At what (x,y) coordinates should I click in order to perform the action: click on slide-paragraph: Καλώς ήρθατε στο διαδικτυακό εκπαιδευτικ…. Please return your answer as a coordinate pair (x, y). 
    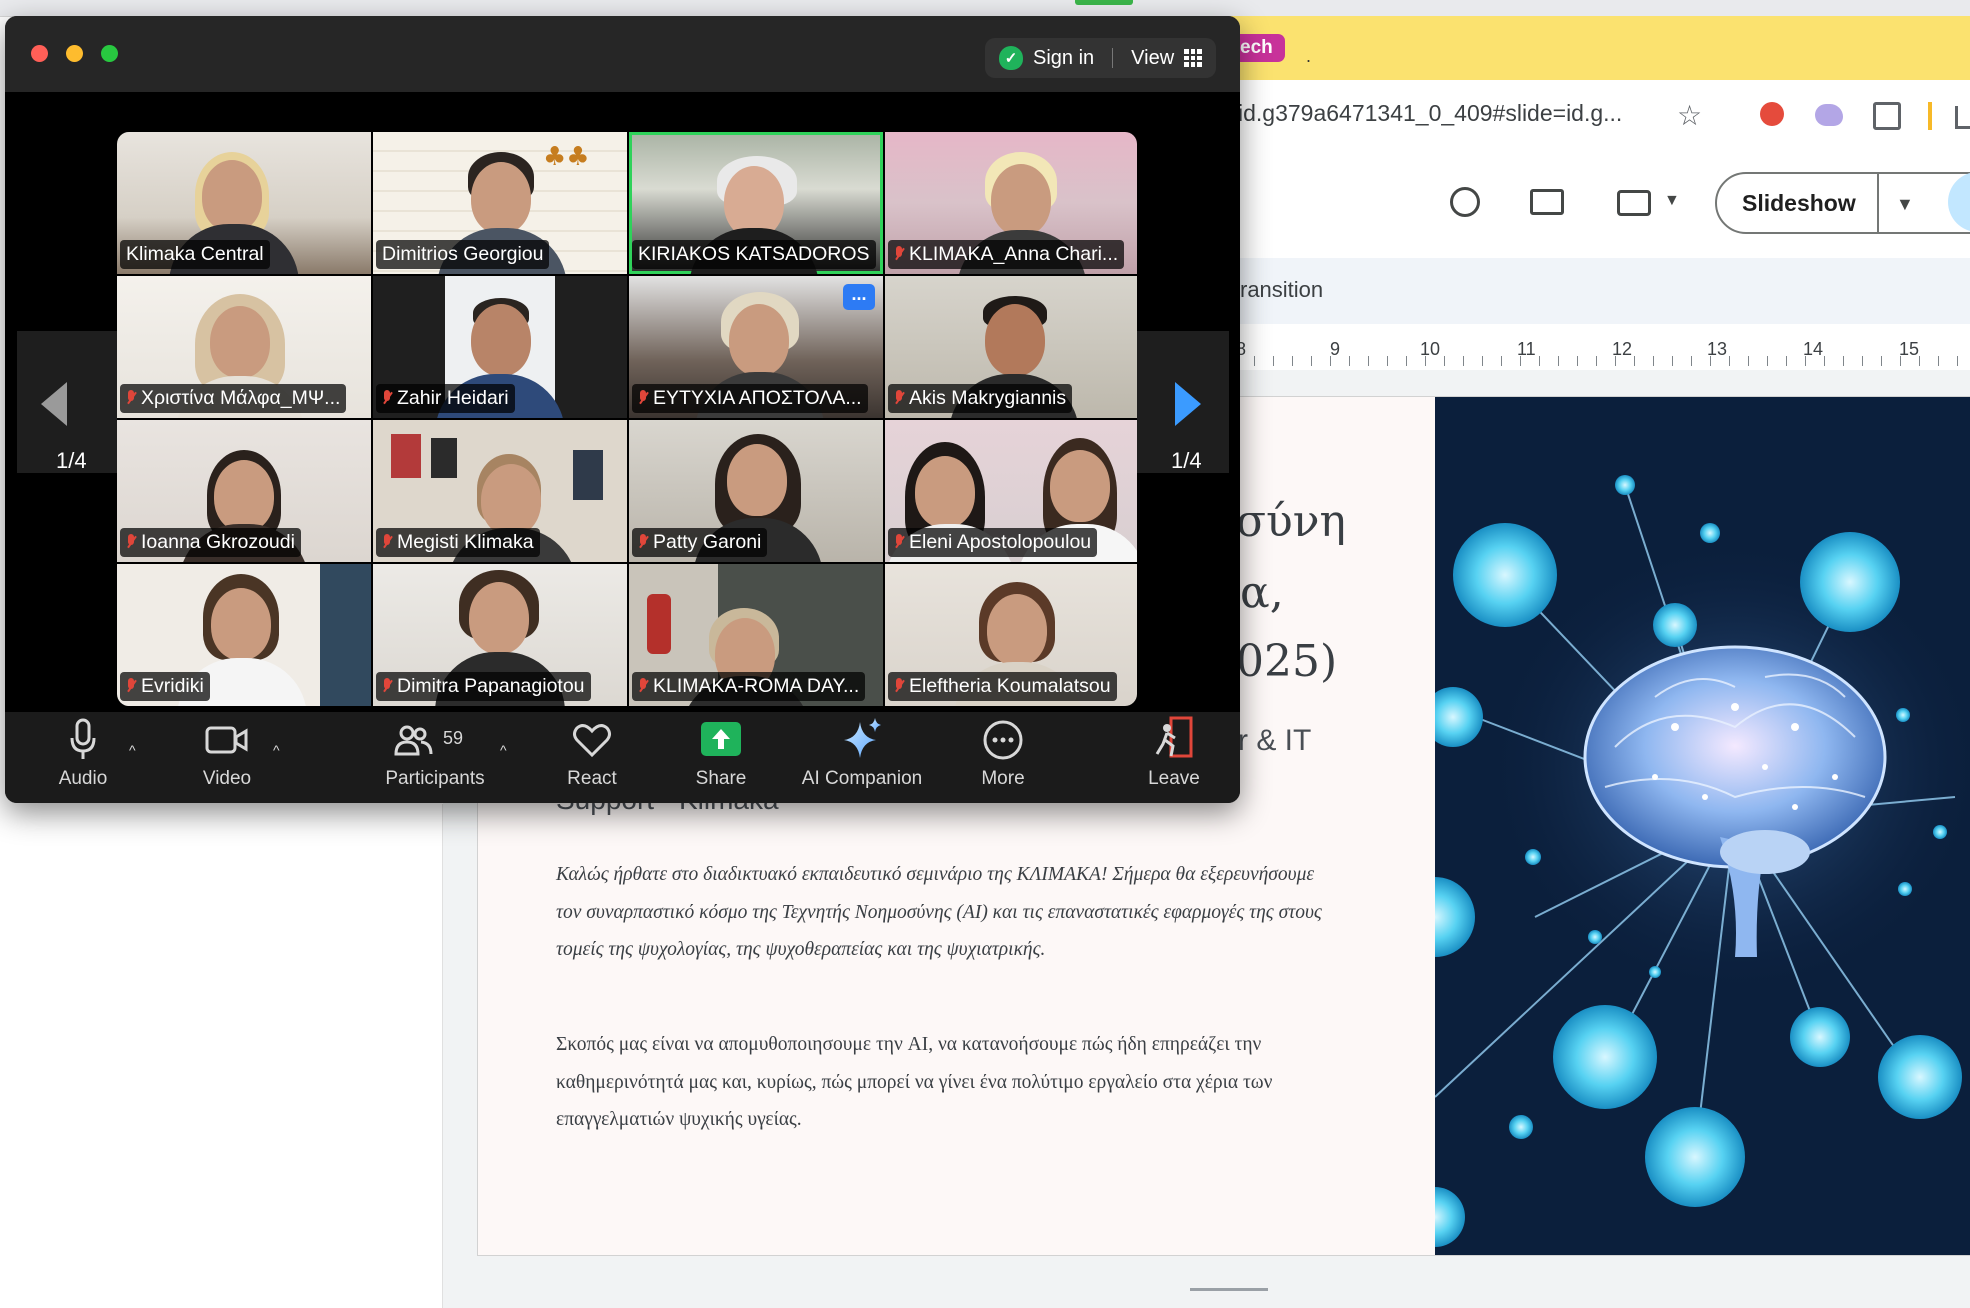
    Looking at the image, I should click on (939, 912).